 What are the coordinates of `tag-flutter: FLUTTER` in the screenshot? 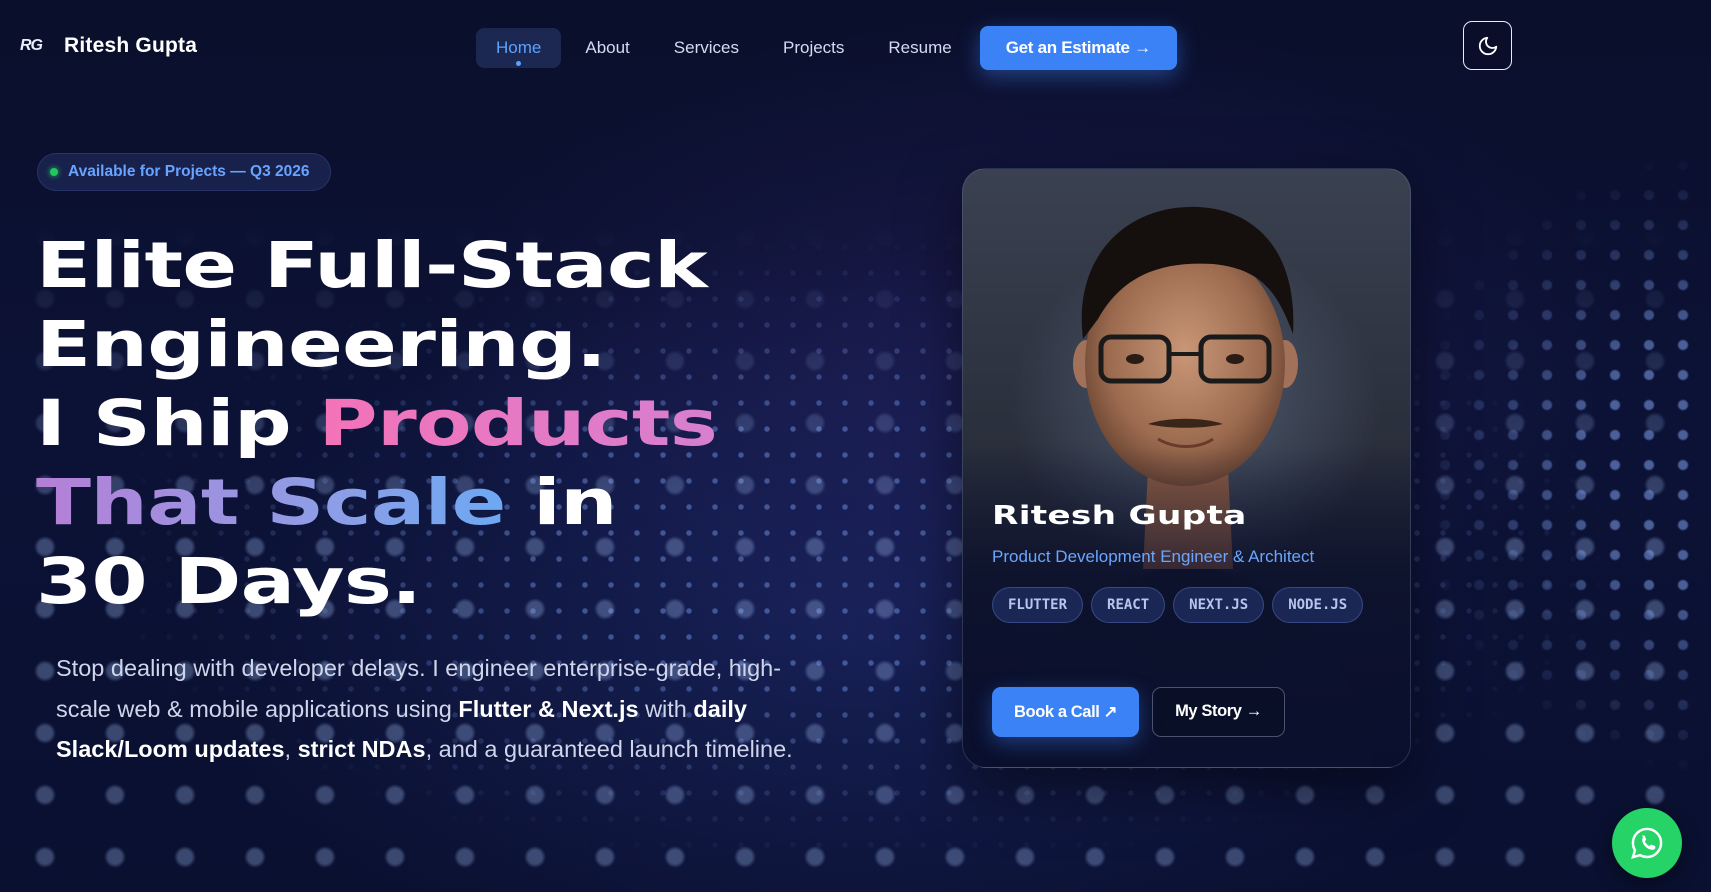 It's located at (1038, 605).